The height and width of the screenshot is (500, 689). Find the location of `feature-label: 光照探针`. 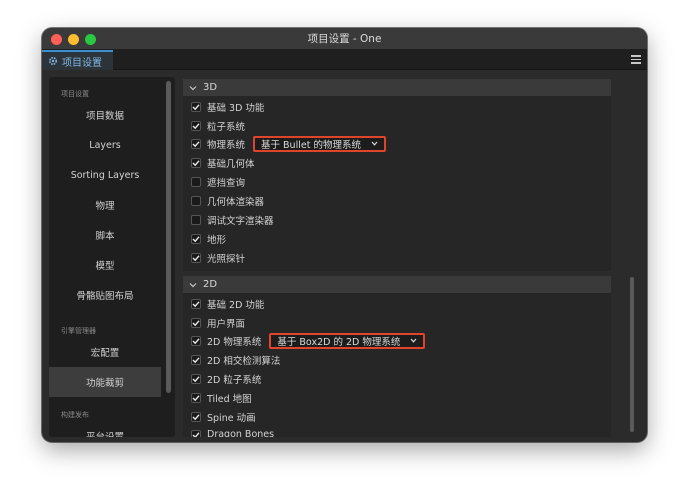

feature-label: 光照探针 is located at coordinates (226, 259).